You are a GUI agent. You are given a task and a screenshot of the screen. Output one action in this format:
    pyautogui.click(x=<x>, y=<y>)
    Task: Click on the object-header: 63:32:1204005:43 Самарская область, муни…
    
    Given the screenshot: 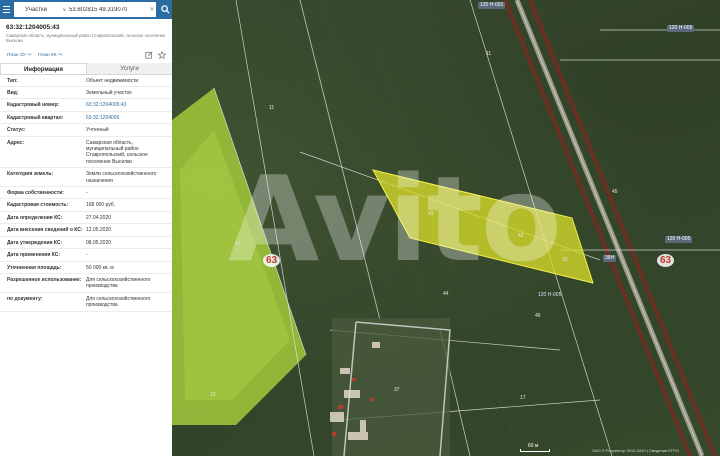 What is the action you would take?
    pyautogui.click(x=86, y=31)
    